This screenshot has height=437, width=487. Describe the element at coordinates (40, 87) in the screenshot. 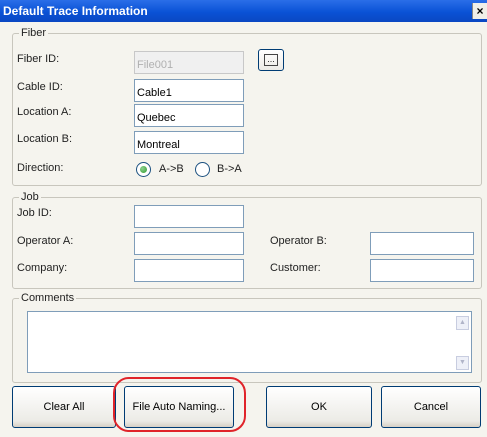

I see `cable-id-label: Cable ID:` at that location.